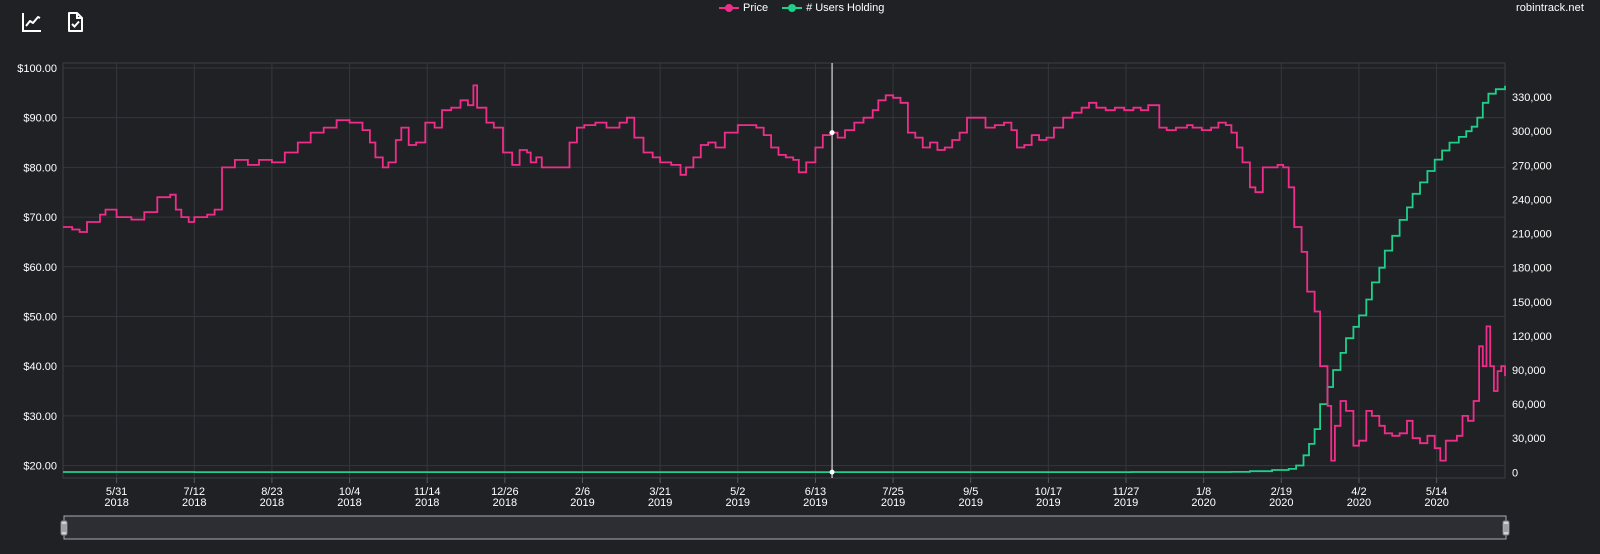  I want to click on y-right-tick-label: 30,000, so click(1529, 439).